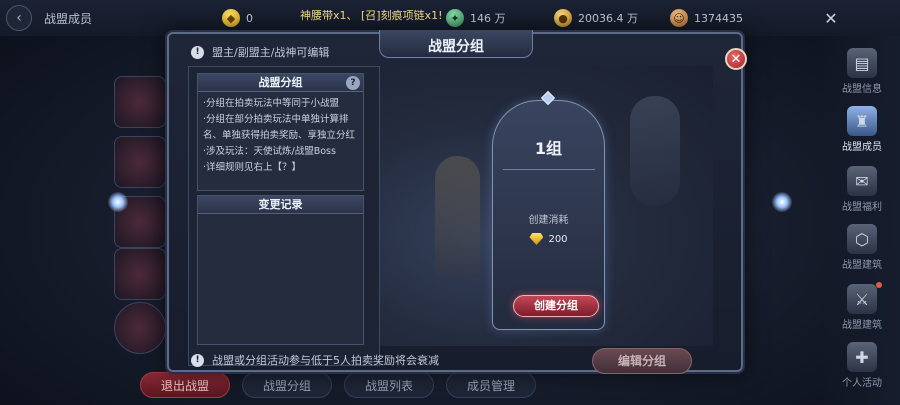 The width and height of the screenshot is (900, 405). I want to click on card-gem-ornament, so click(548, 98).